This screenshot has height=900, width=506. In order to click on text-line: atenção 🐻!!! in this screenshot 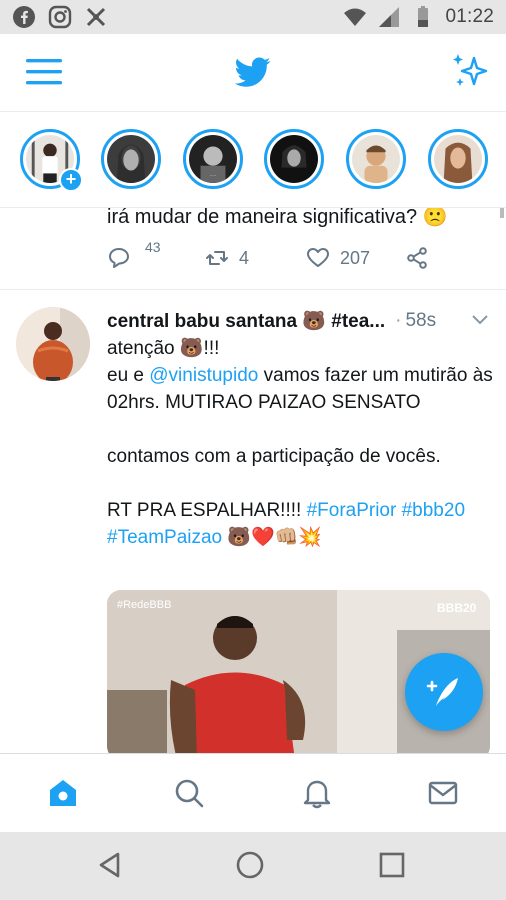, I will do `click(163, 348)`.